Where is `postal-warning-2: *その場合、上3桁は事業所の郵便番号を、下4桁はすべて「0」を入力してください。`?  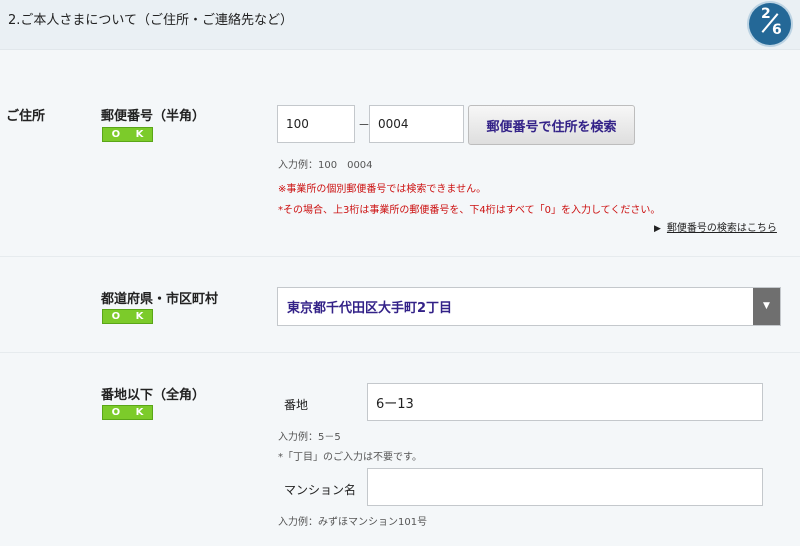
postal-warning-2: *その場合、上3桁は事業所の郵便番号を、下4桁はすべて「0」を入力してください。 is located at coordinates (469, 210).